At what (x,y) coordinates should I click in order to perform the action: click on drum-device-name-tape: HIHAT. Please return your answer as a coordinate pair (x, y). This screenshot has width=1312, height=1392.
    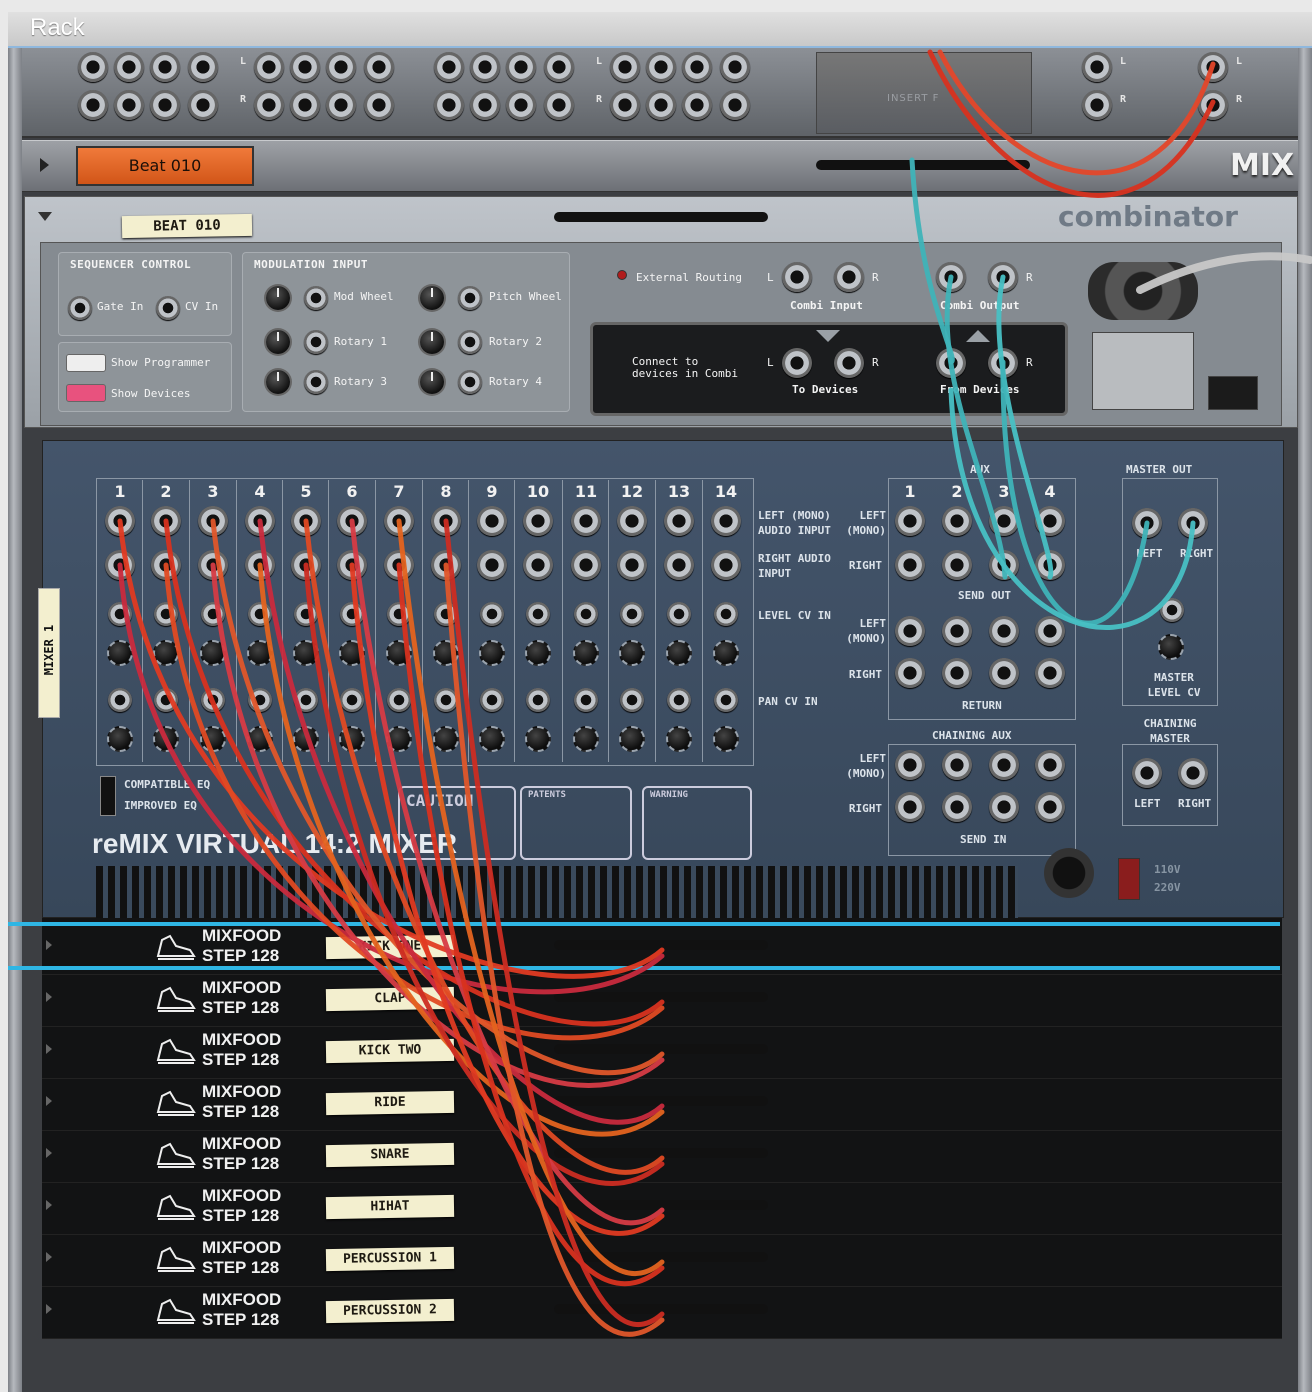
    Looking at the image, I should click on (390, 1207).